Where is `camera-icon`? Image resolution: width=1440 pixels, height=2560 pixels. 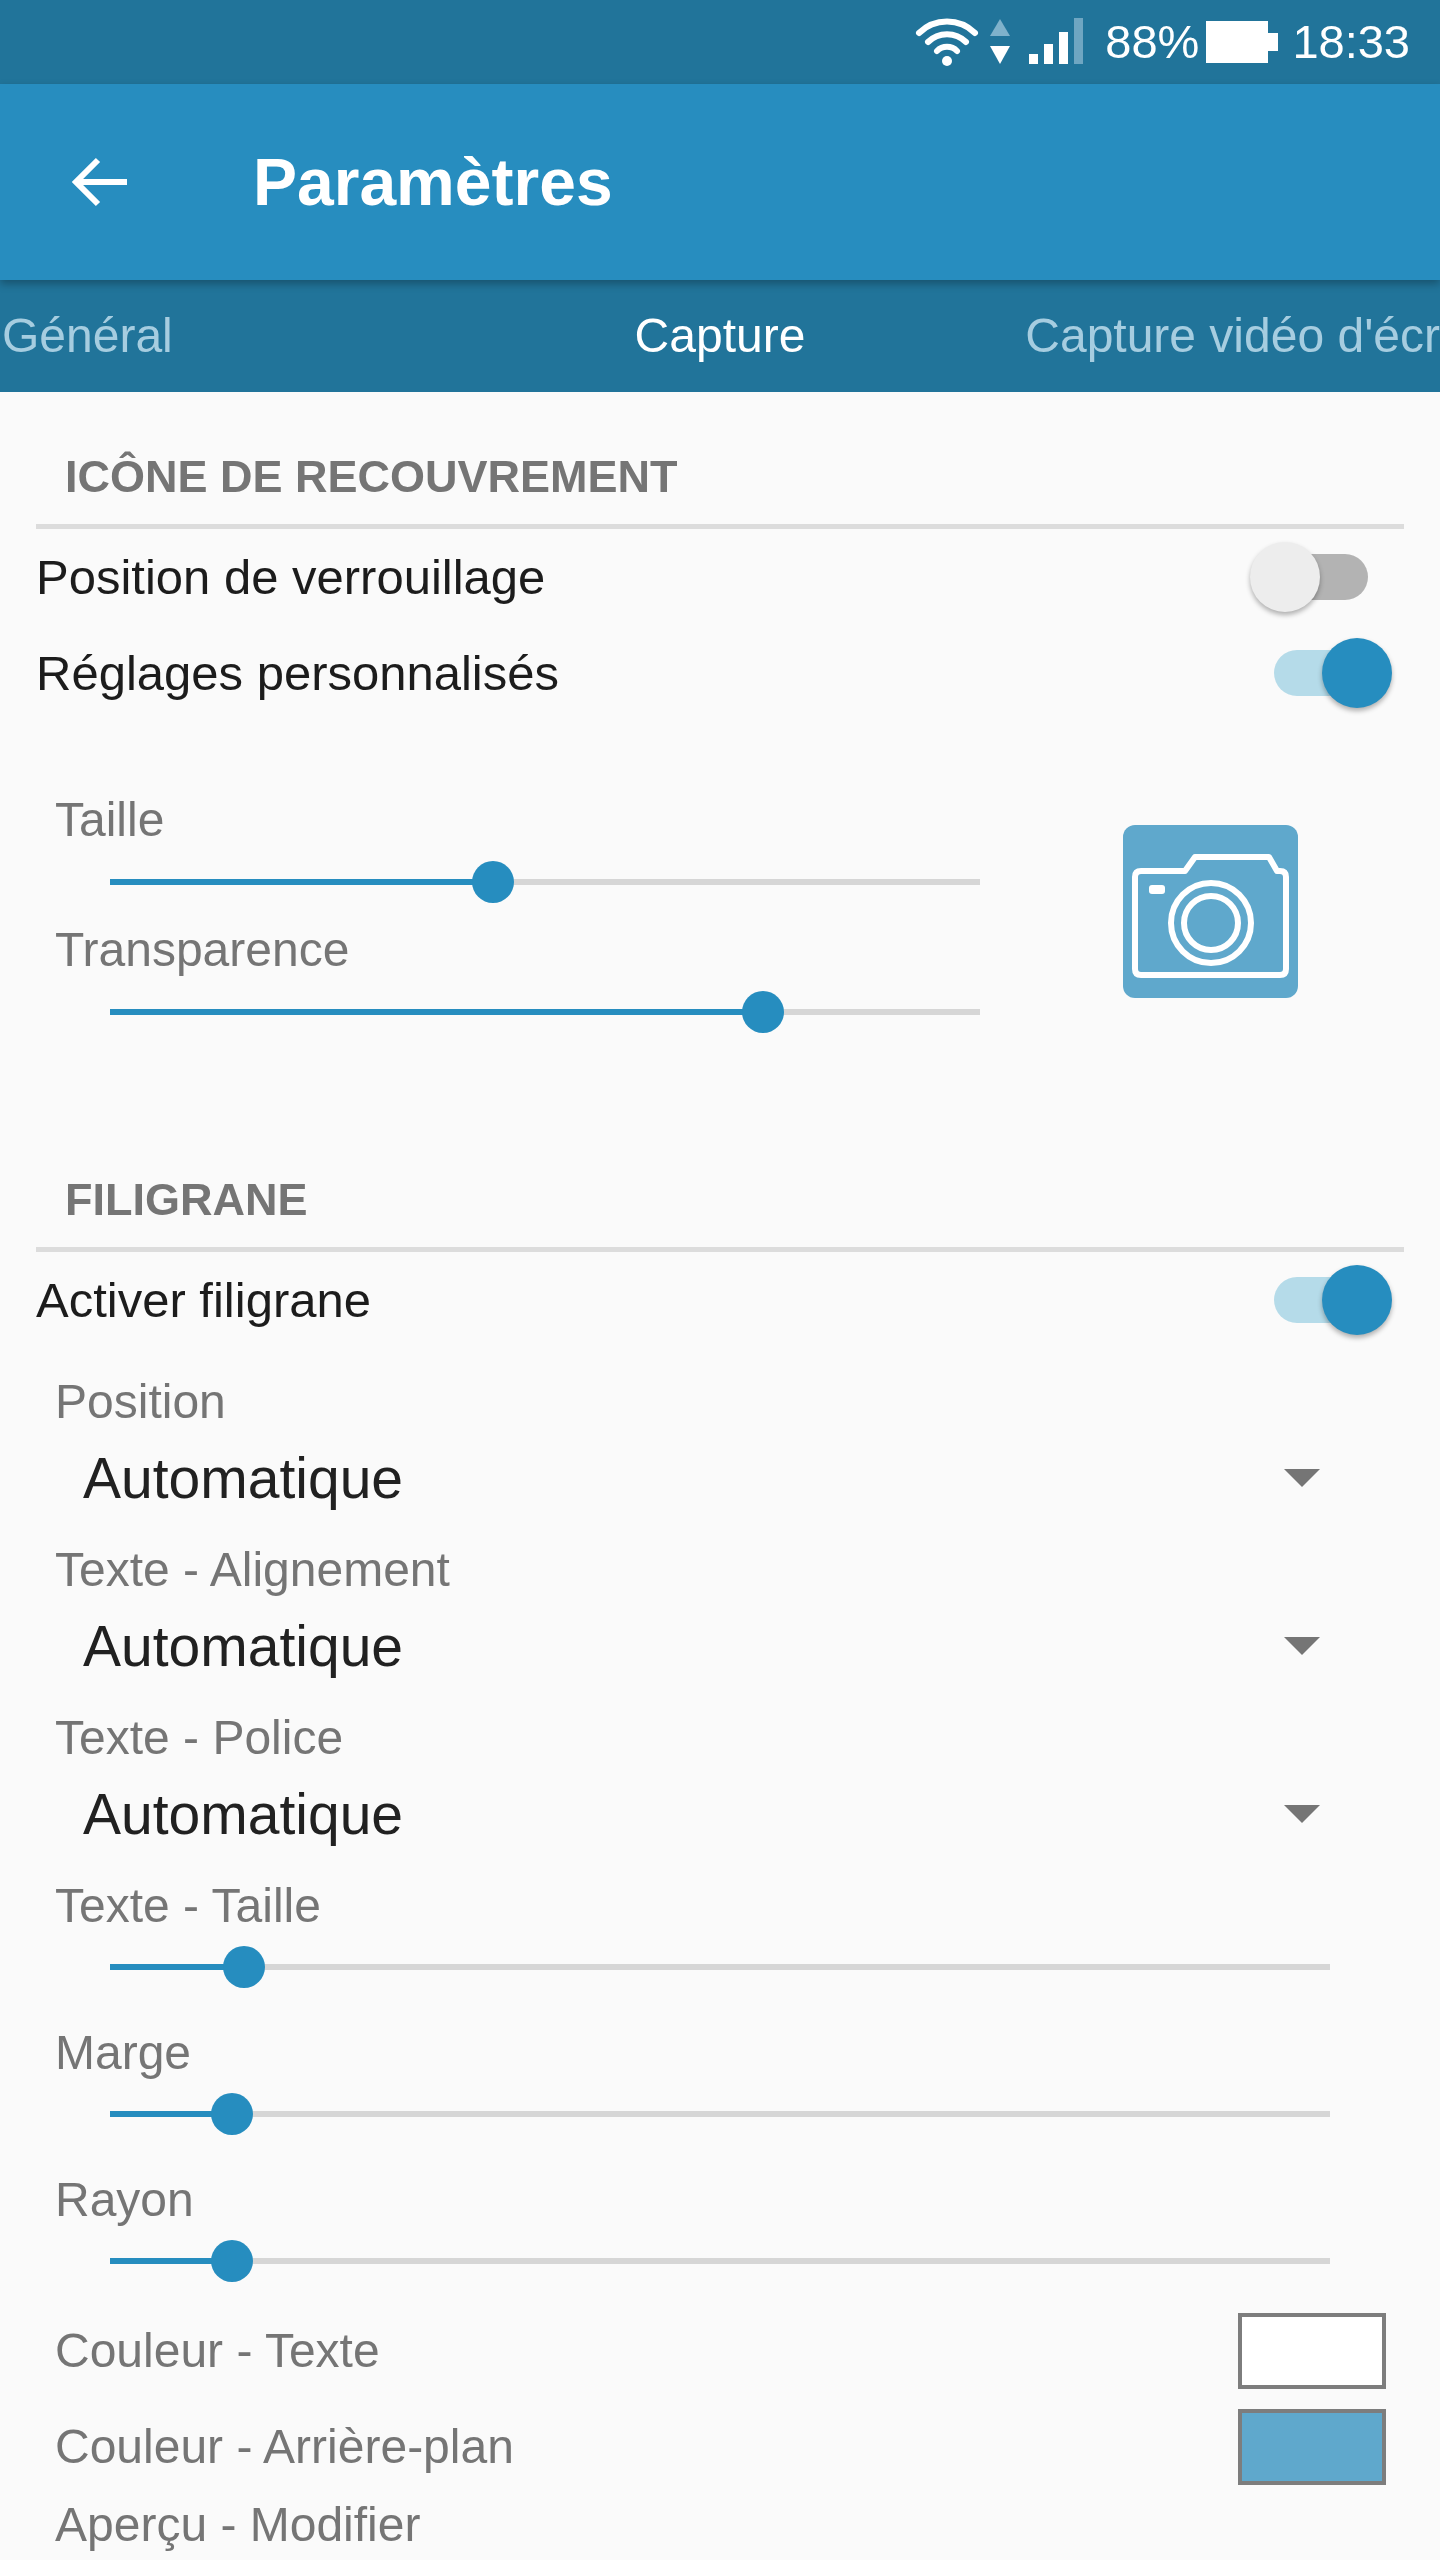
camera-icon is located at coordinates (1210, 911).